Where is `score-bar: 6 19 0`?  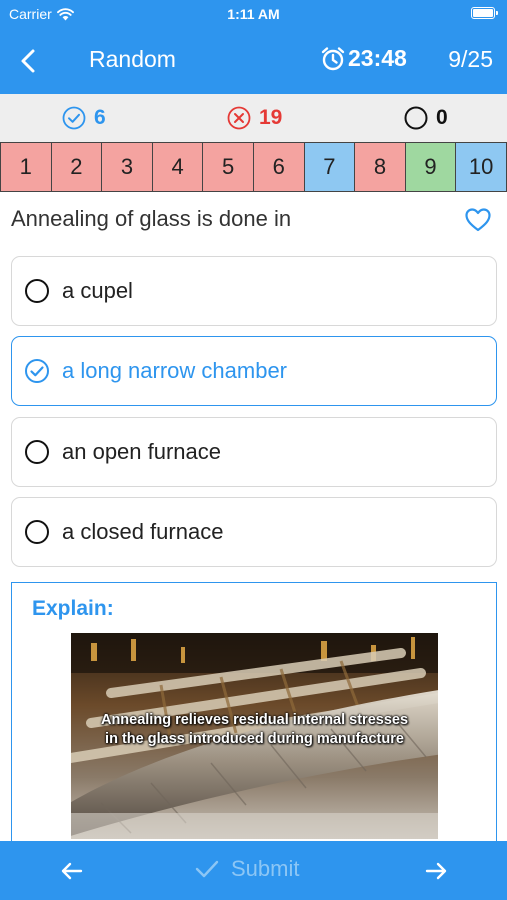
score-bar: 6 19 0 is located at coordinates (253, 118).